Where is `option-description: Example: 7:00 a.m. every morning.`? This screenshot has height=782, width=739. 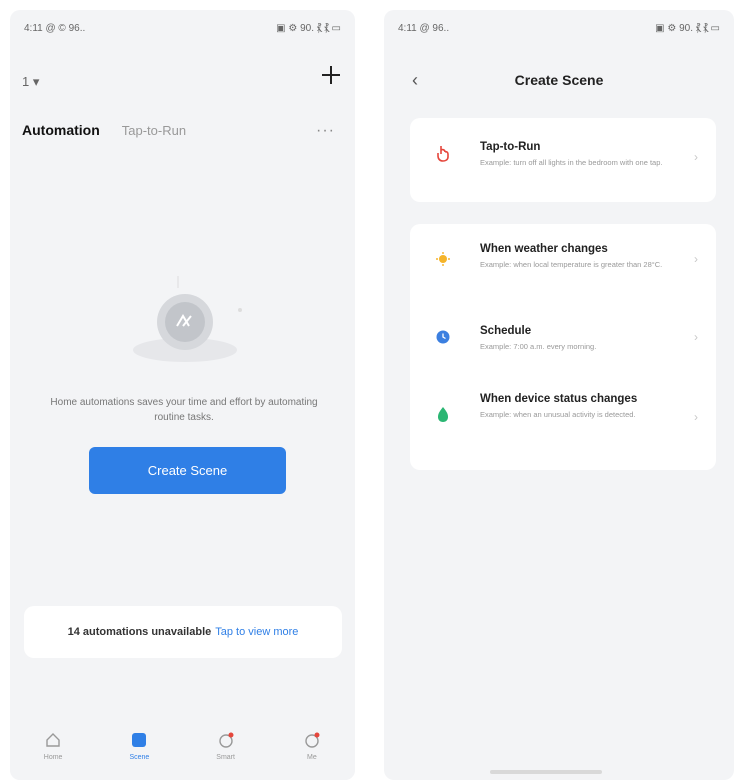
option-description: Example: 7:00 a.m. every morning. is located at coordinates (538, 346).